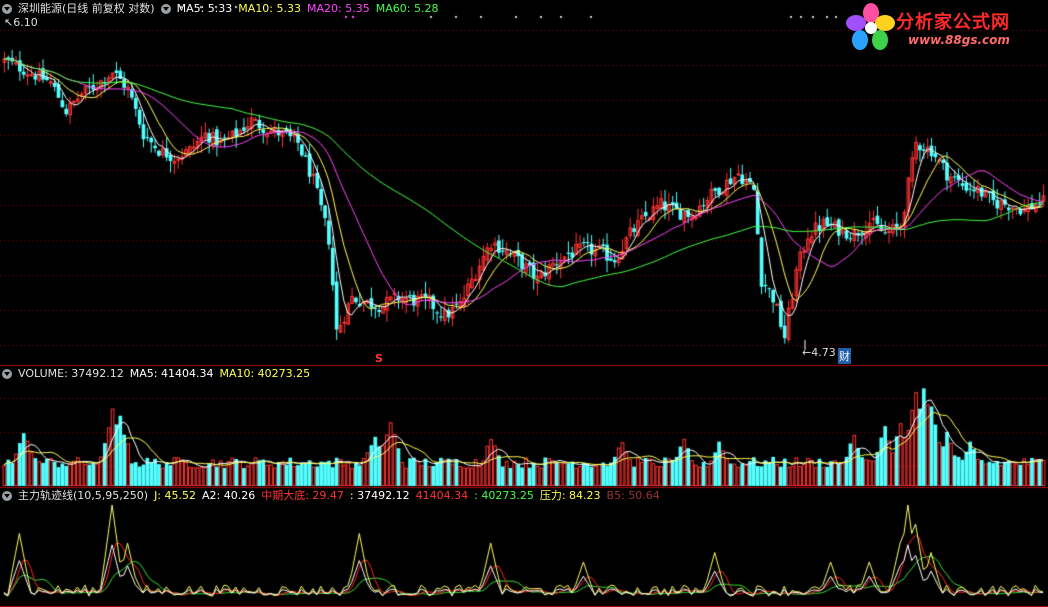  I want to click on price-high-label: ↖6.10, so click(21, 22).